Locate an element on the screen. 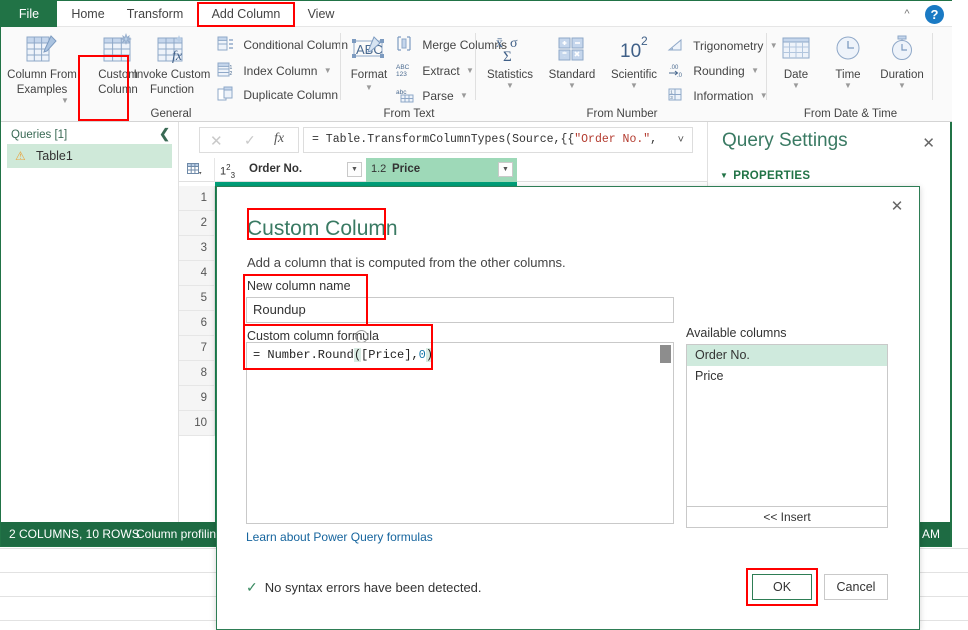  available-columns-label: Available columns is located at coordinates (736, 333).